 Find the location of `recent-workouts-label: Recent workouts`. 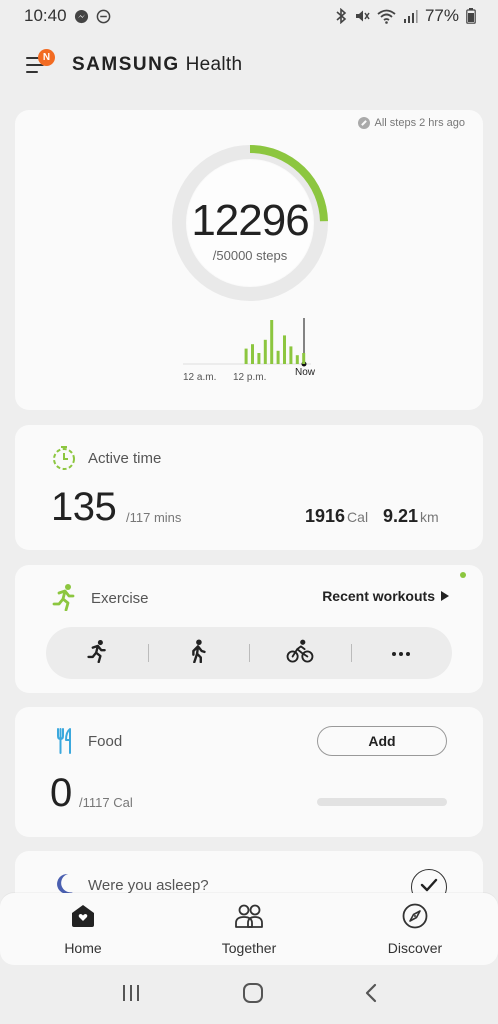

recent-workouts-label: Recent workouts is located at coordinates (378, 596).